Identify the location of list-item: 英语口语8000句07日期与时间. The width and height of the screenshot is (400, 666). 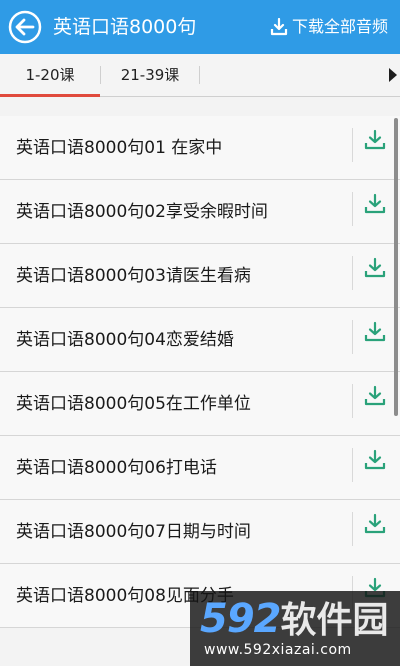
(200, 532).